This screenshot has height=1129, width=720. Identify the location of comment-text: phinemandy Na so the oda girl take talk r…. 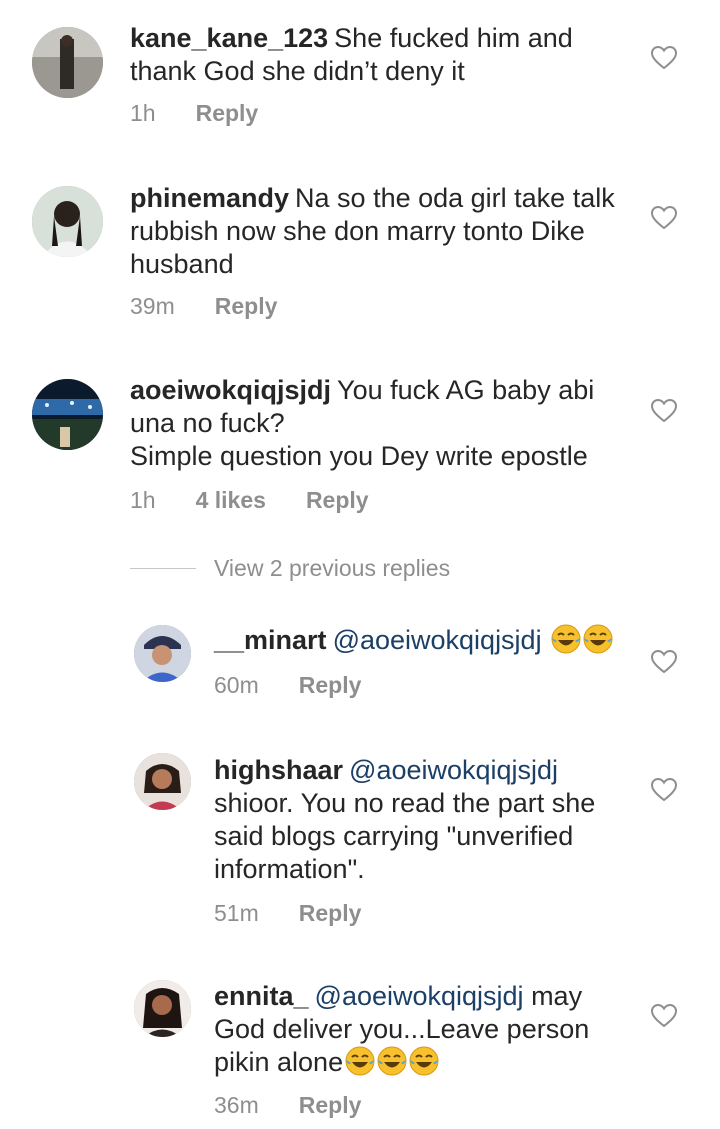
(380, 231).